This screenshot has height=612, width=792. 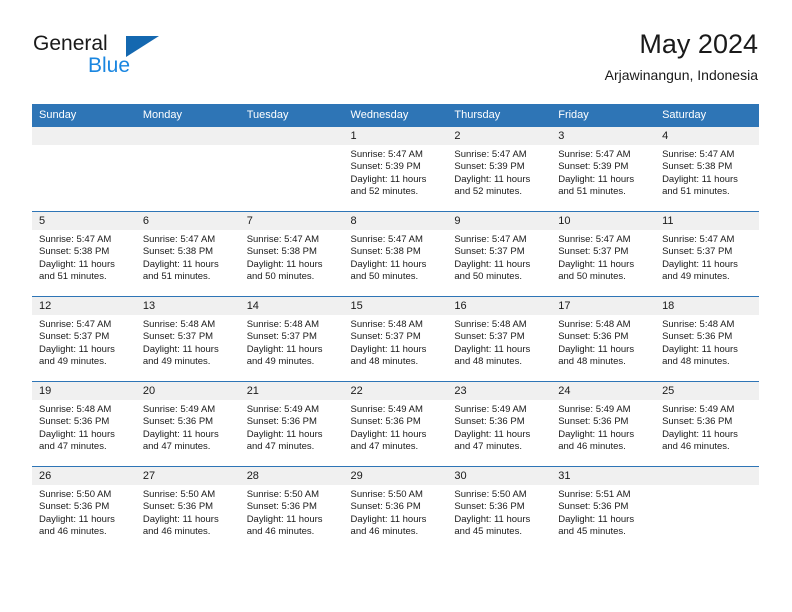 I want to click on day-number: 1, so click(x=395, y=136).